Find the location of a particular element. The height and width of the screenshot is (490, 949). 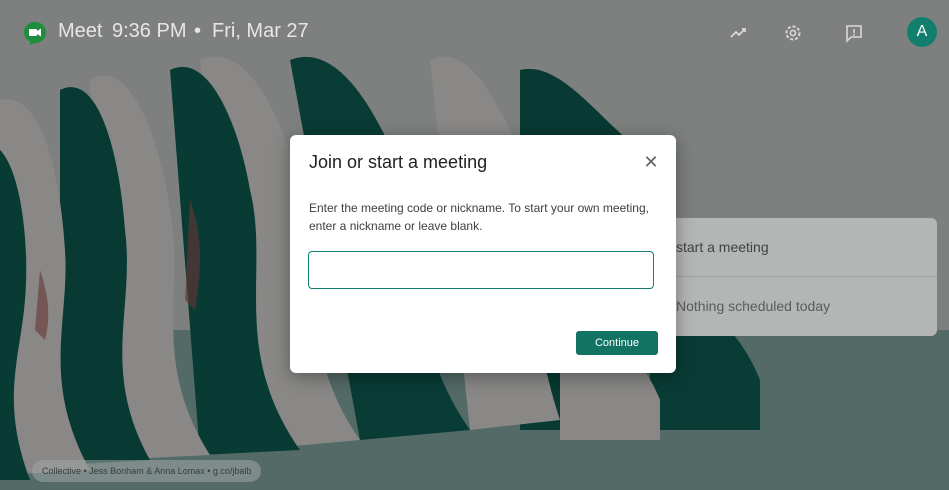

current-date: Fri, Mar 27 is located at coordinates (260, 31).